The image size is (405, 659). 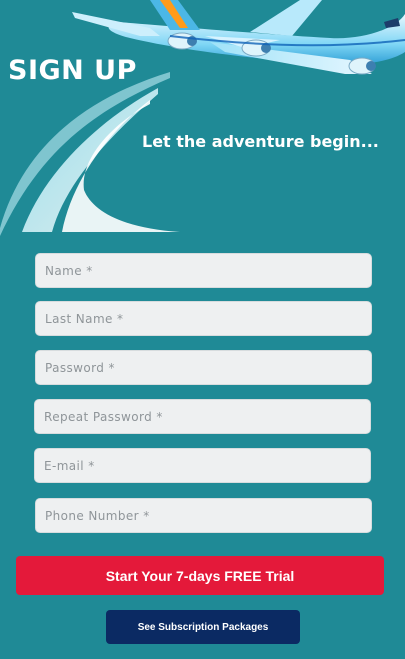 What do you see at coordinates (200, 575) in the screenshot?
I see `start-free-trial-button: Start Your 7-days FREE Trial` at bounding box center [200, 575].